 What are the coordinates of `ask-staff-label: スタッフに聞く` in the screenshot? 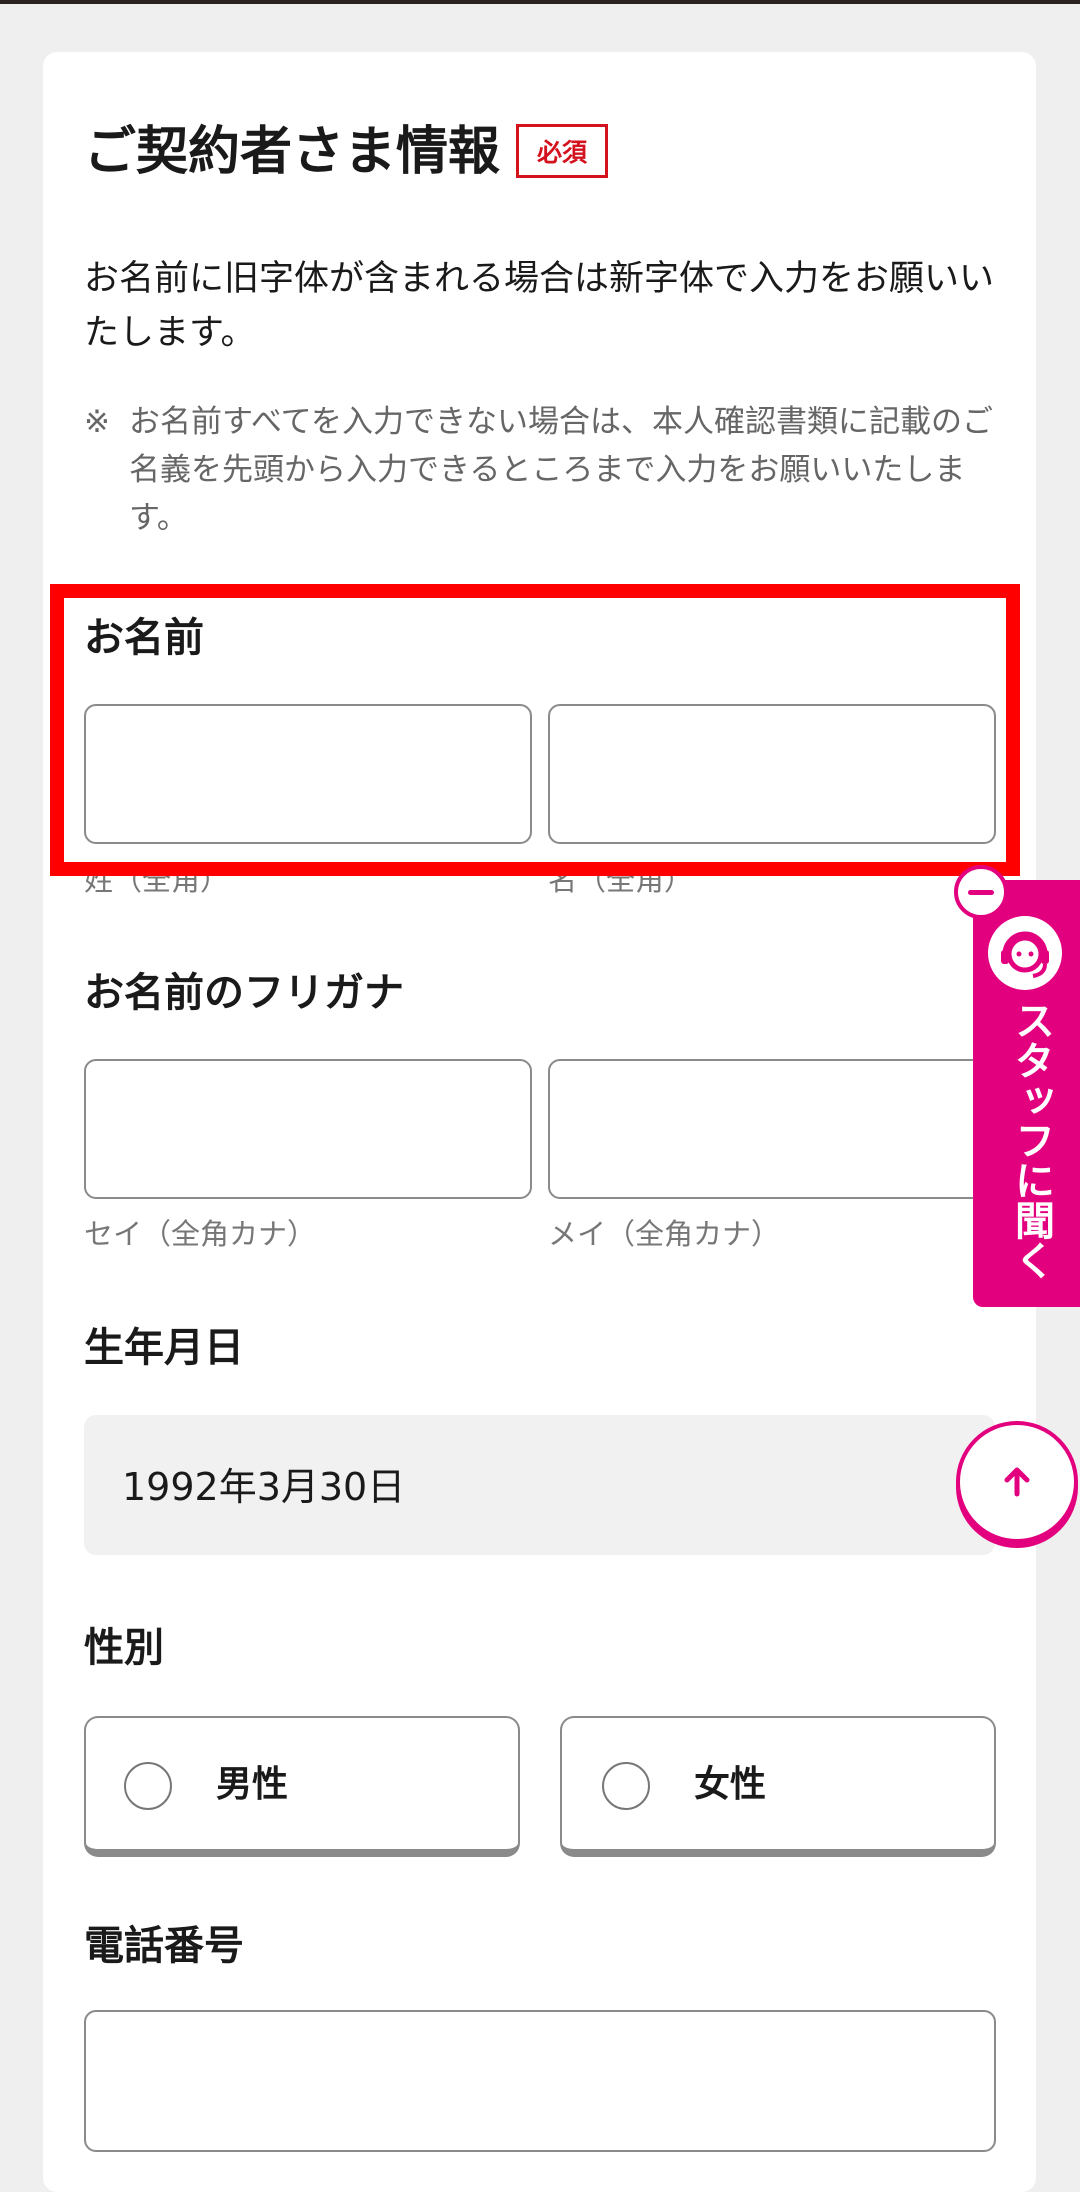 It's located at (1031, 1140).